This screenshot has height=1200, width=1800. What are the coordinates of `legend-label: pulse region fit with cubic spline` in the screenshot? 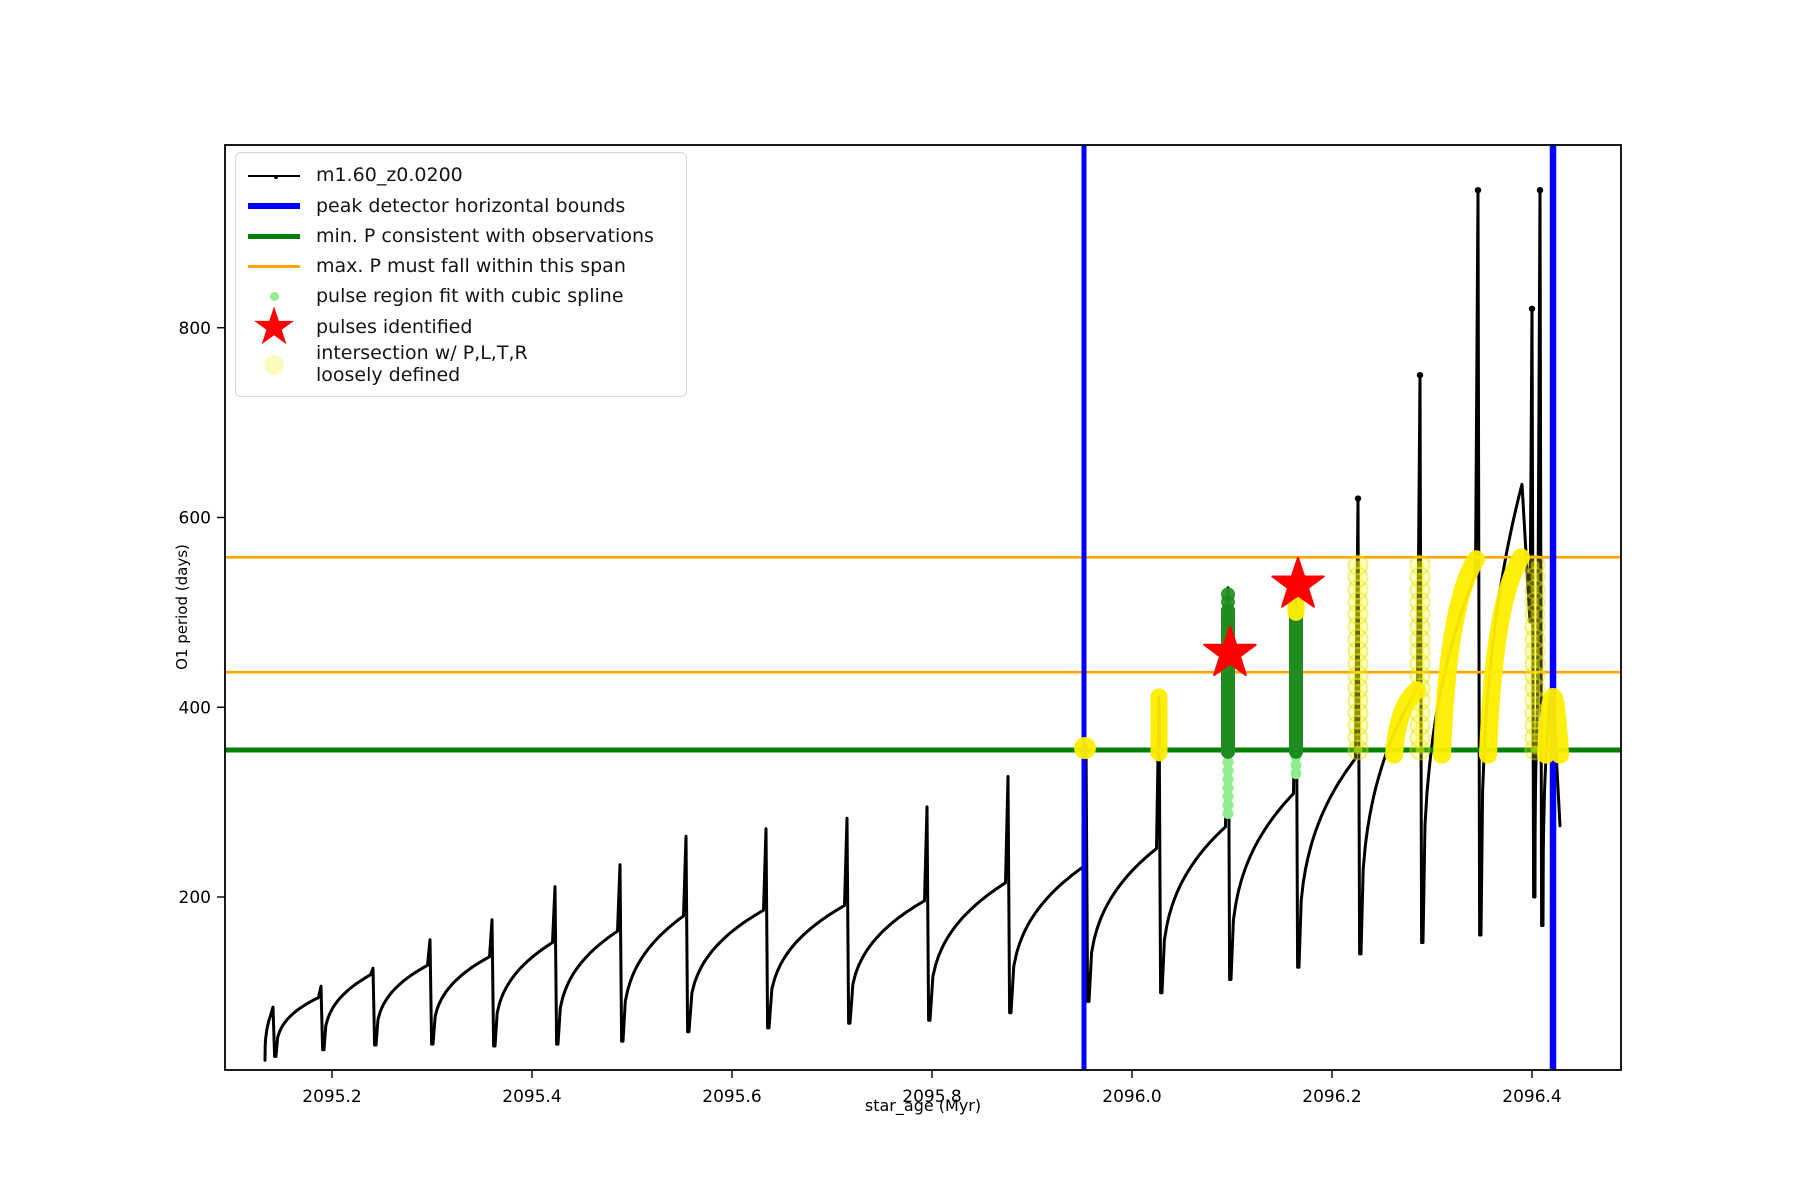 It's located at (470, 296).